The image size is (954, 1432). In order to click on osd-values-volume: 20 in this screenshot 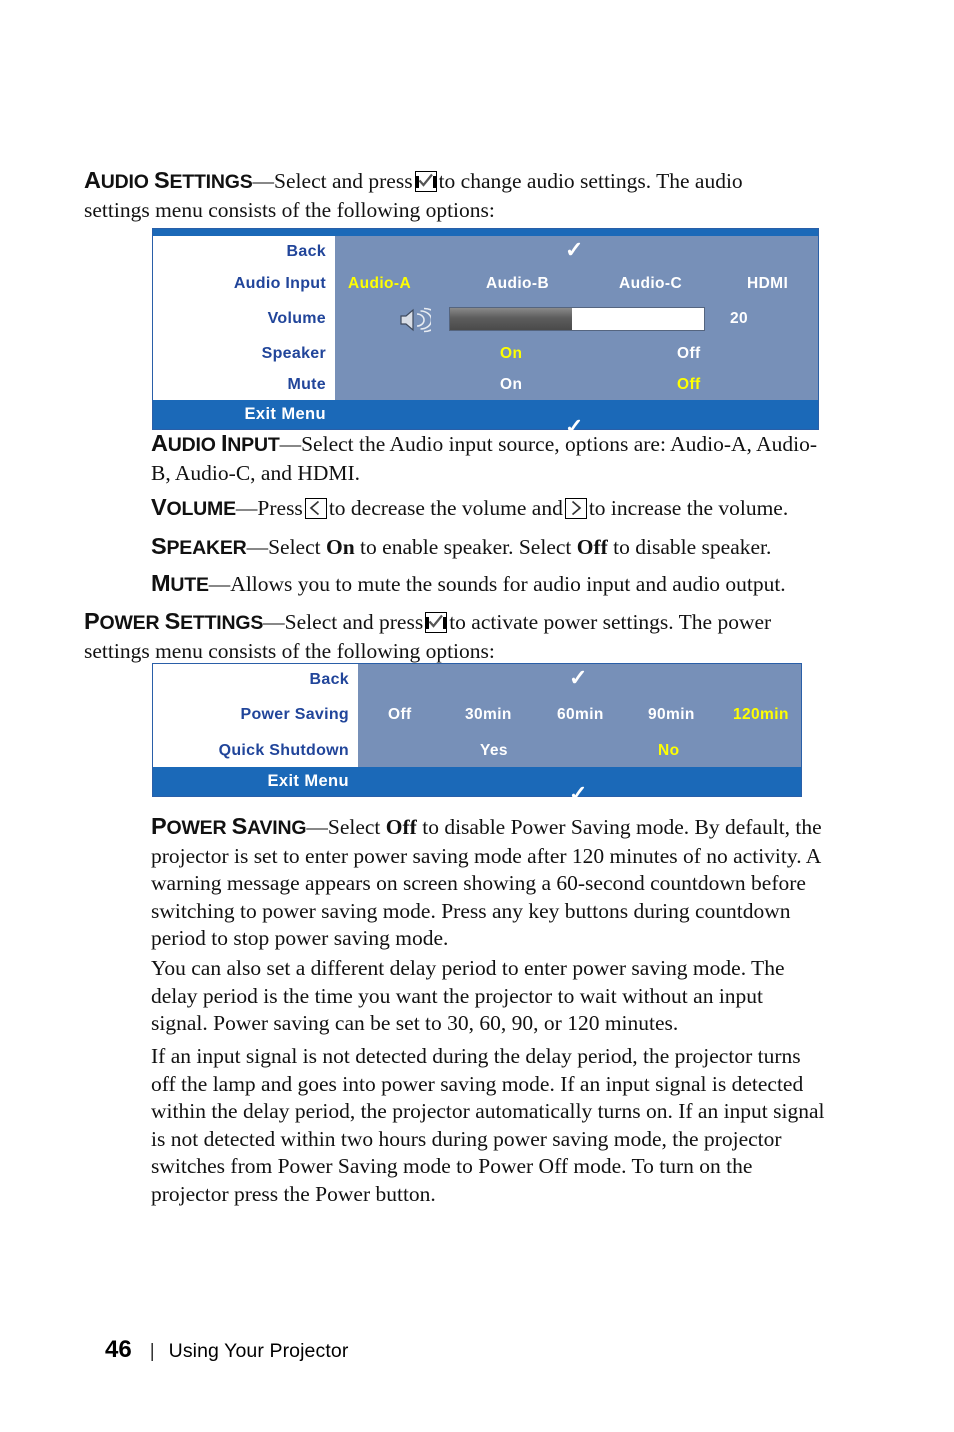, I will do `click(576, 319)`.